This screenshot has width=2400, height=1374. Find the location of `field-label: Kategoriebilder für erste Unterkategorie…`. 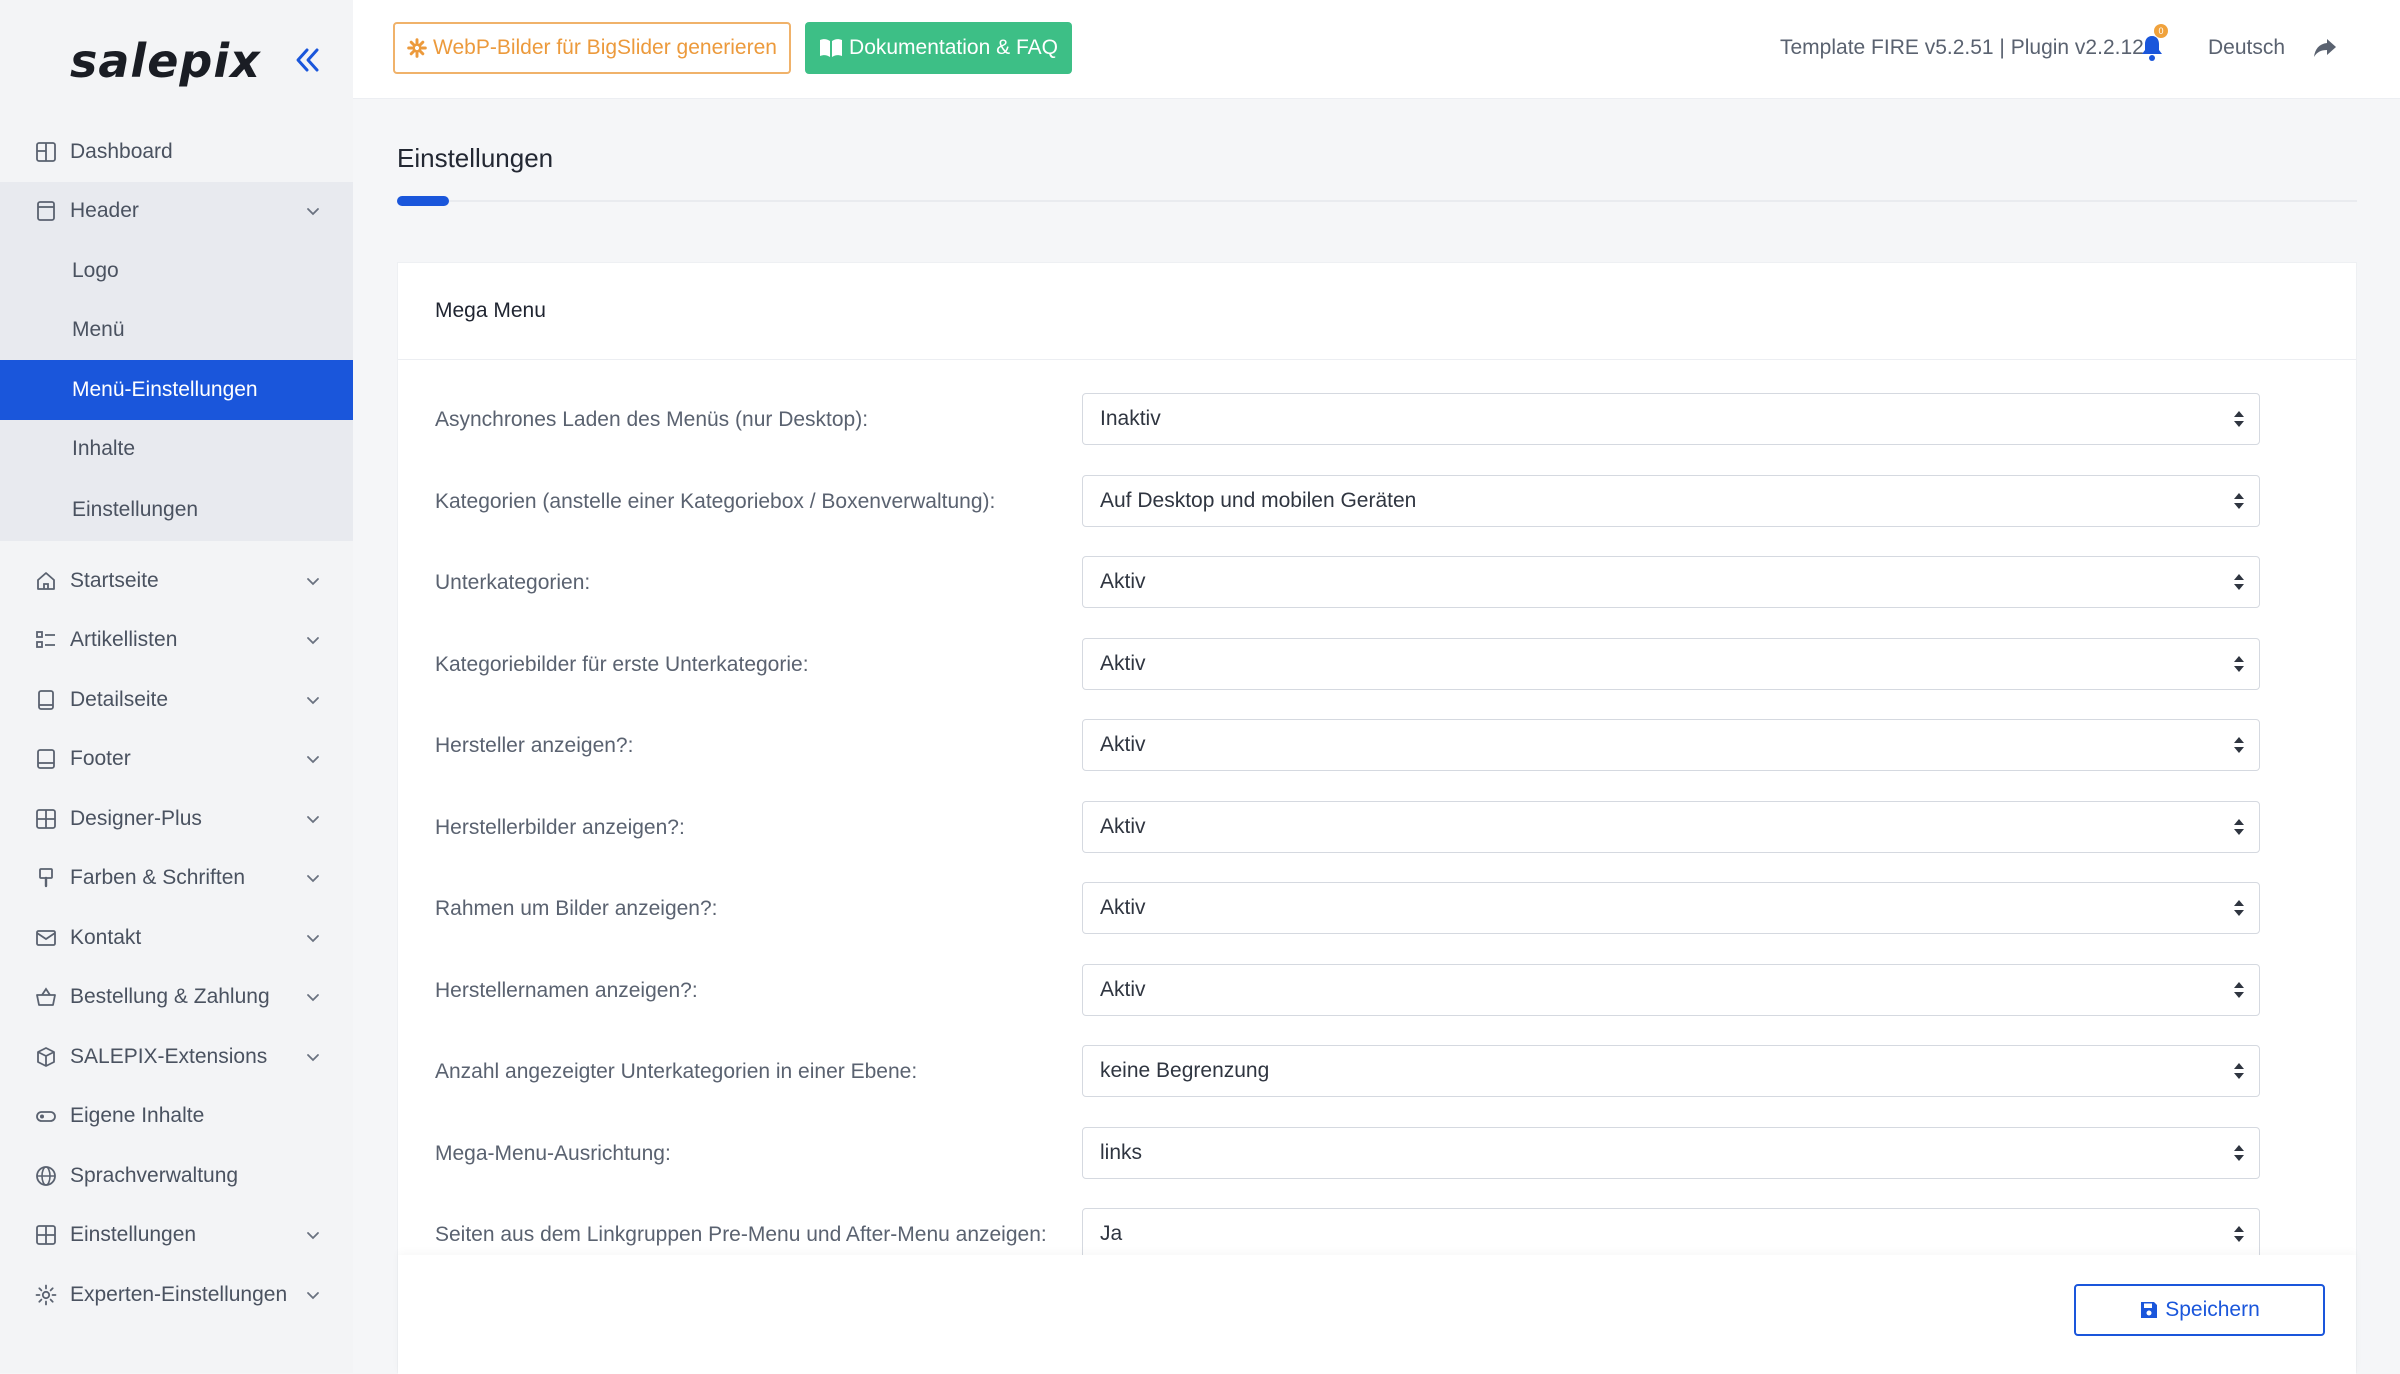

field-label: Kategoriebilder für erste Unterkategorie… is located at coordinates (622, 664).